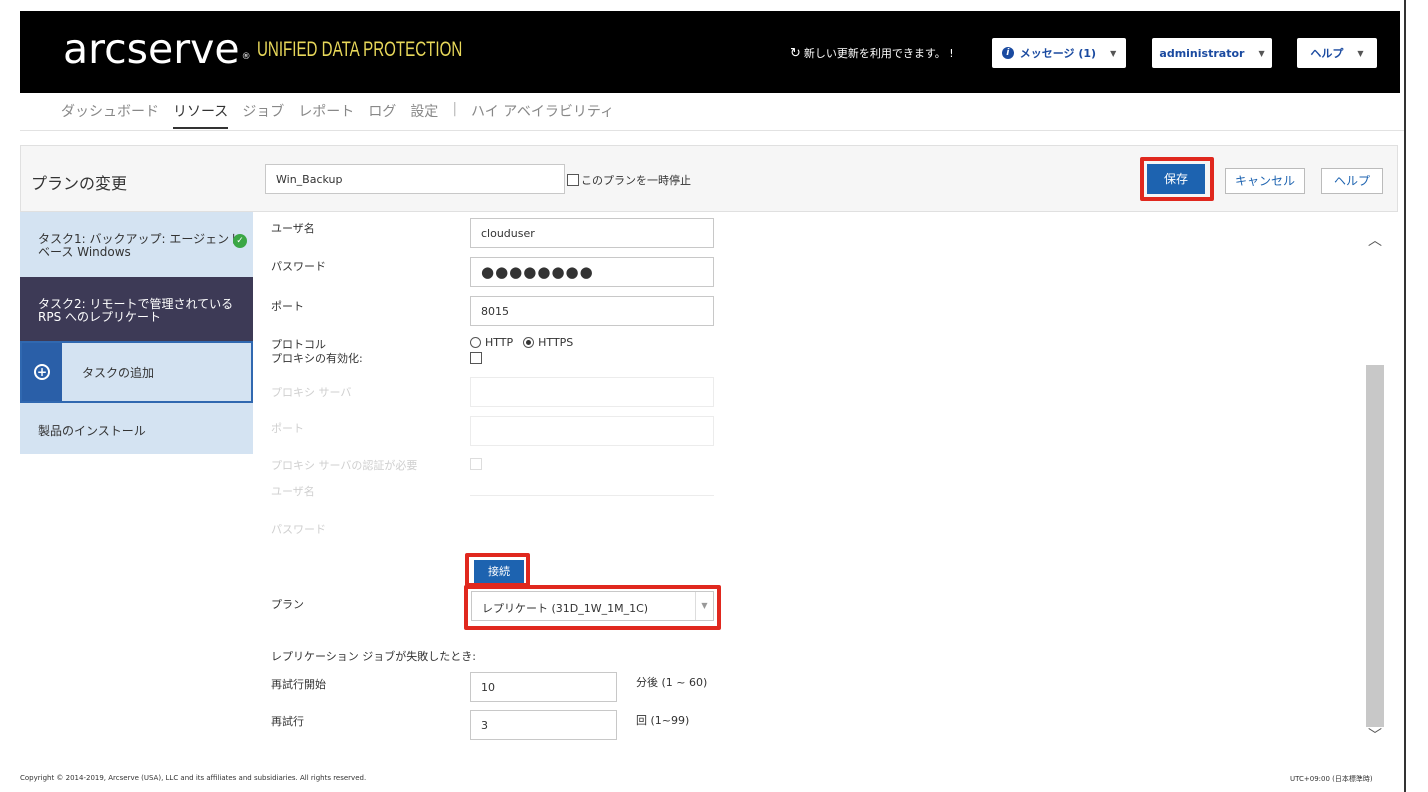 Image resolution: width=1428 pixels, height=792 pixels. What do you see at coordinates (592, 431) in the screenshot?
I see `proxy-port-input` at bounding box center [592, 431].